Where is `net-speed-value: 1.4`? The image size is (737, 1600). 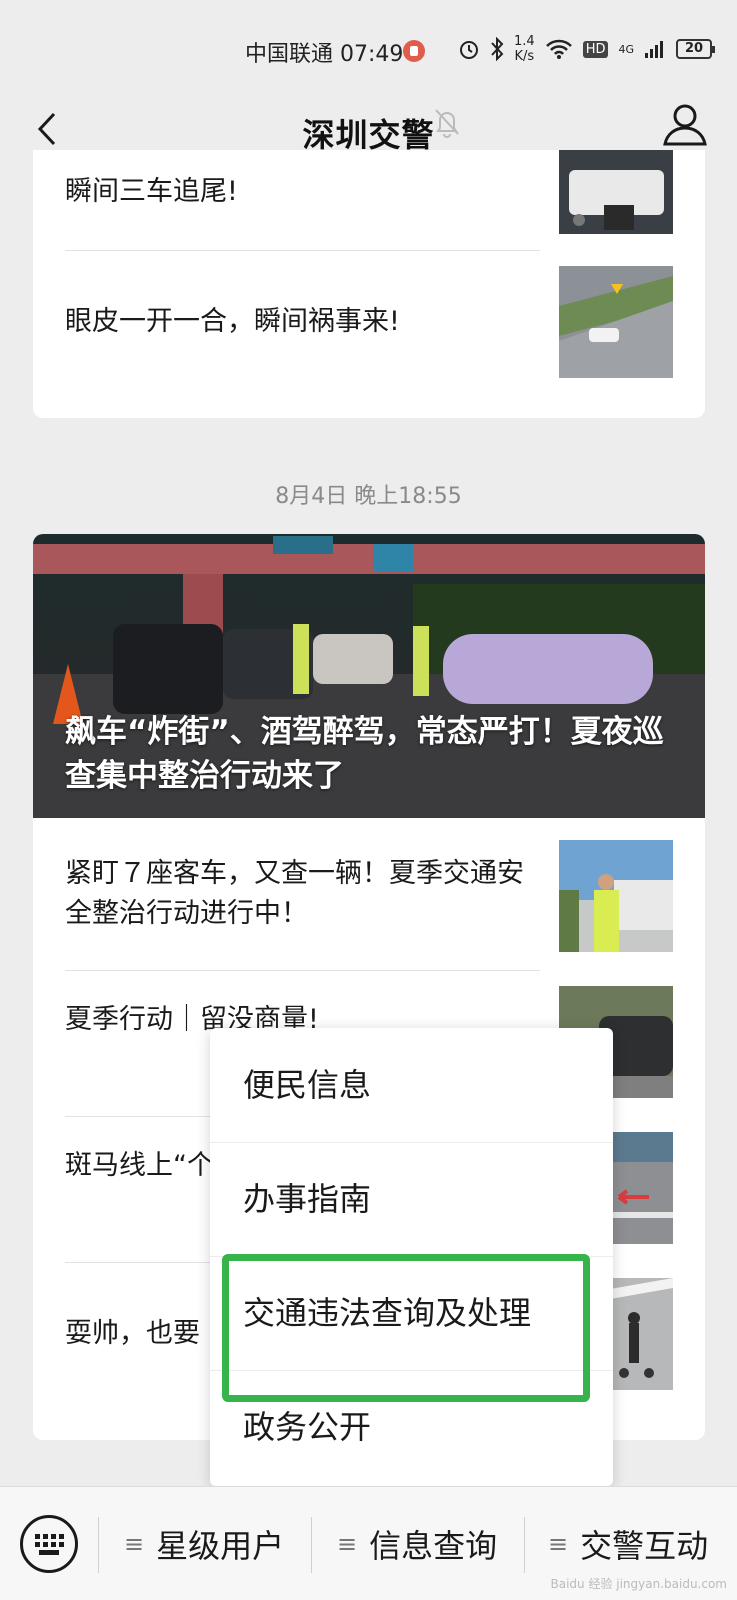
net-speed-value: 1.4 is located at coordinates (524, 41).